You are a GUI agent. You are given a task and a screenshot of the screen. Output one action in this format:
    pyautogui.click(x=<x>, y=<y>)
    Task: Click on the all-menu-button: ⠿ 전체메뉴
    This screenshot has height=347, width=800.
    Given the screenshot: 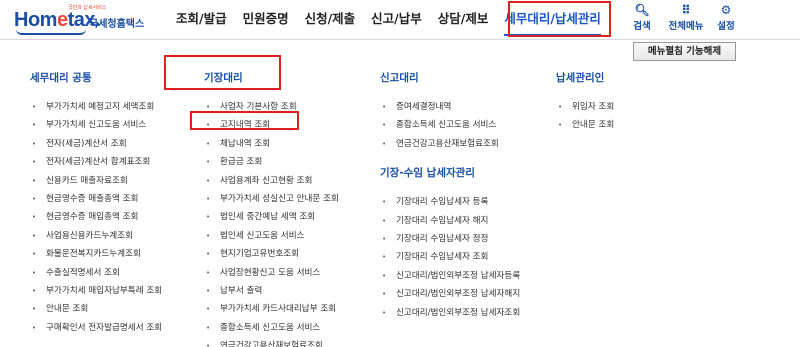 What is the action you would take?
    pyautogui.click(x=686, y=17)
    